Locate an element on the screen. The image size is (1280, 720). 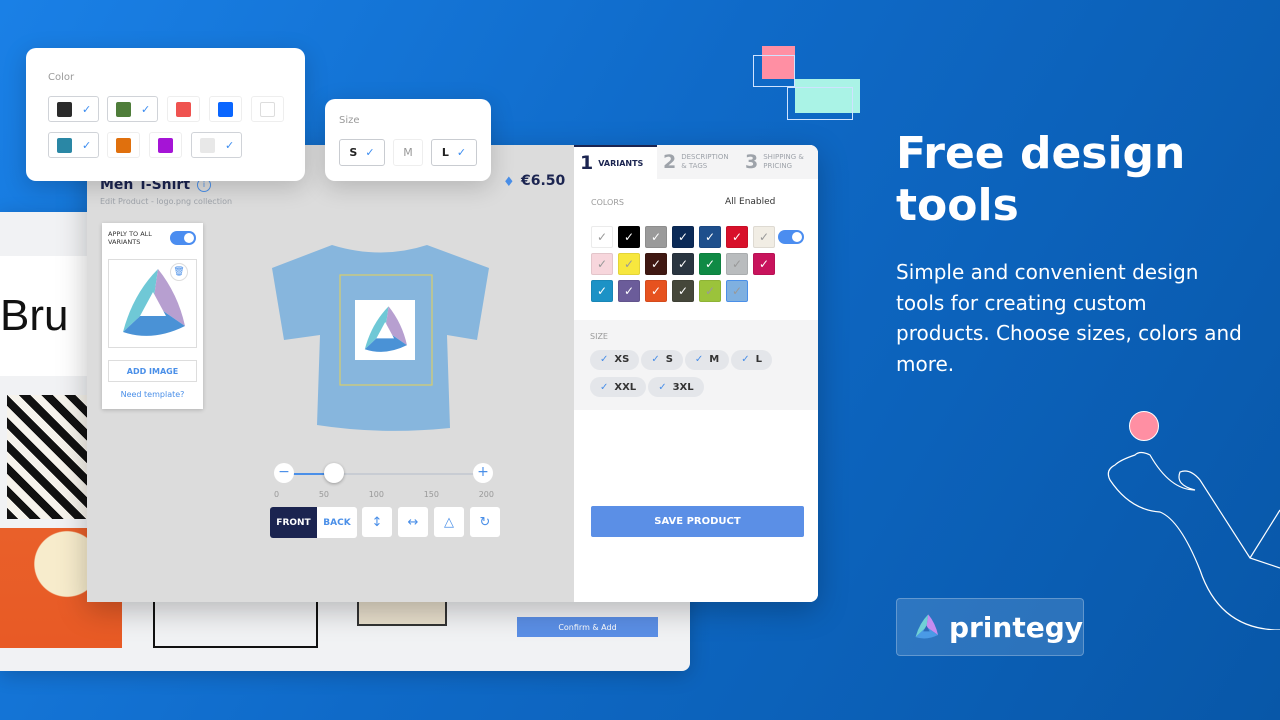
size-popup: Size S ✓ M L ✓ is located at coordinates (408, 140).